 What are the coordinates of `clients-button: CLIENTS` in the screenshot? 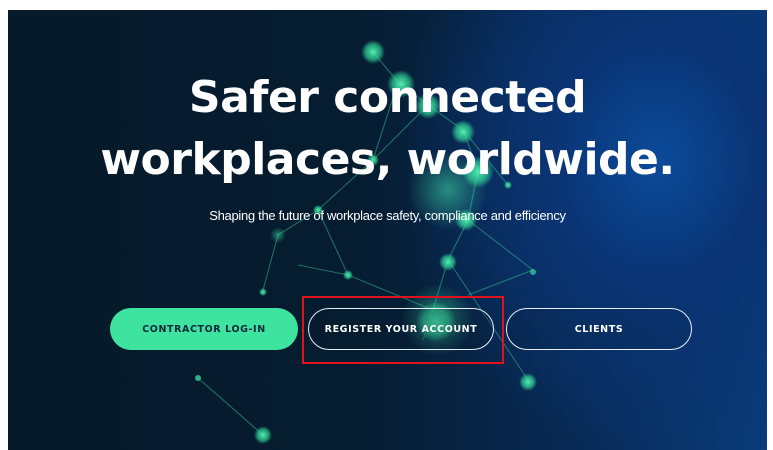 It's located at (599, 329).